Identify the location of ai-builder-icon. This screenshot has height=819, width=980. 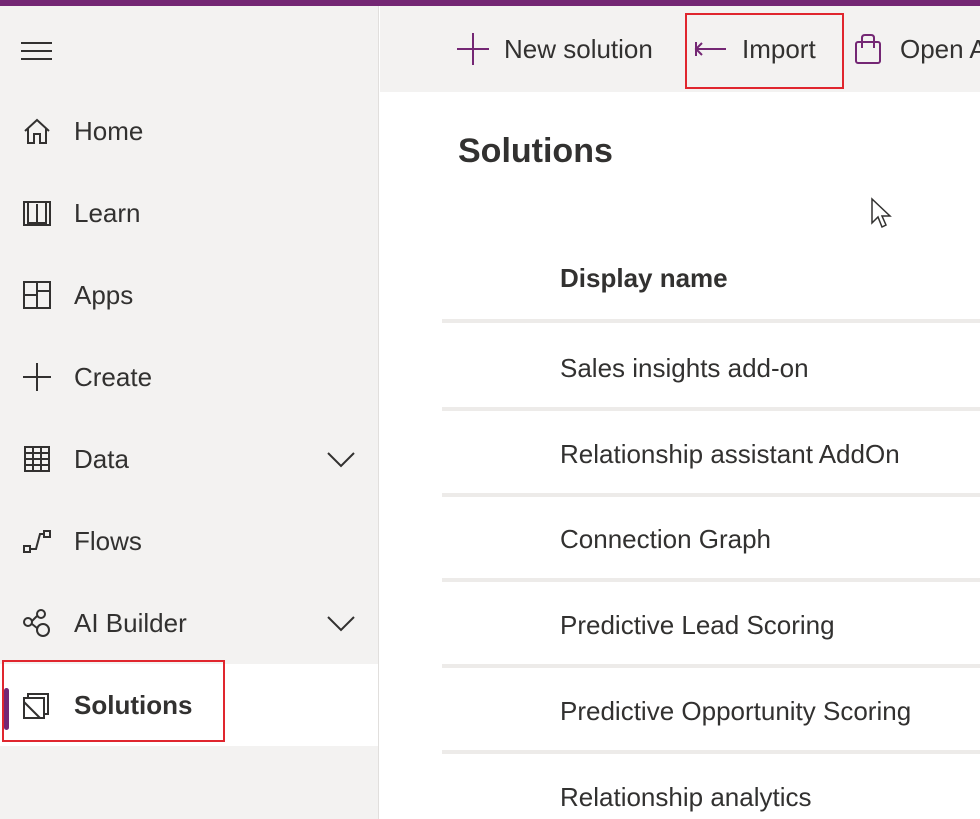
(37, 623).